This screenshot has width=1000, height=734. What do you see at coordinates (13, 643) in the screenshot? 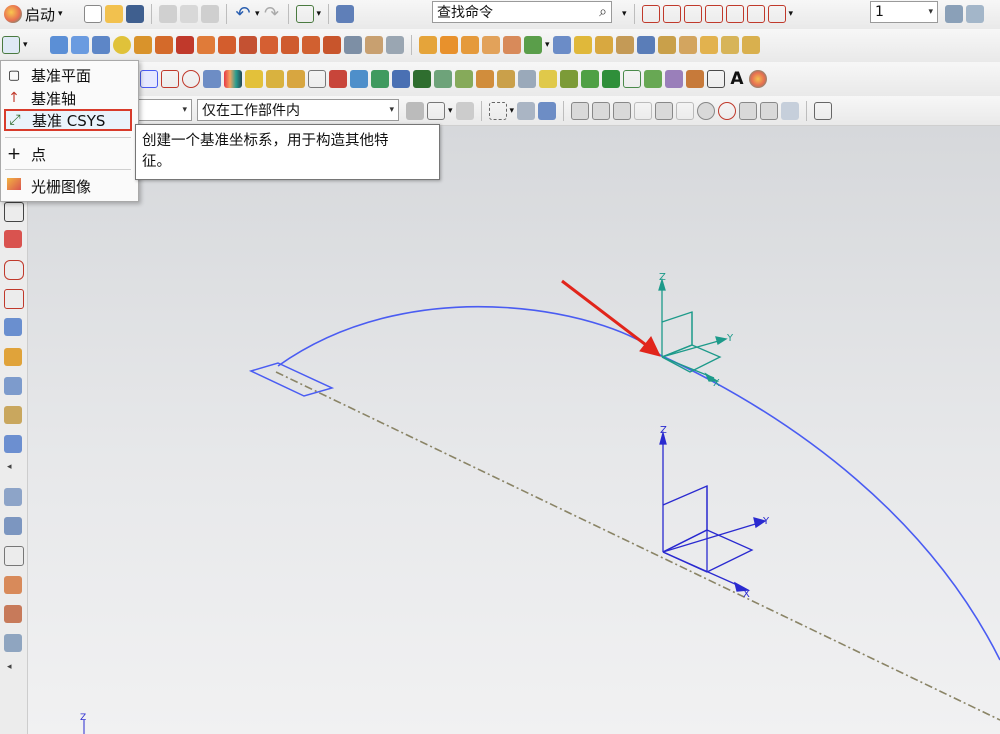
I see `tube-left-icon` at bounding box center [13, 643].